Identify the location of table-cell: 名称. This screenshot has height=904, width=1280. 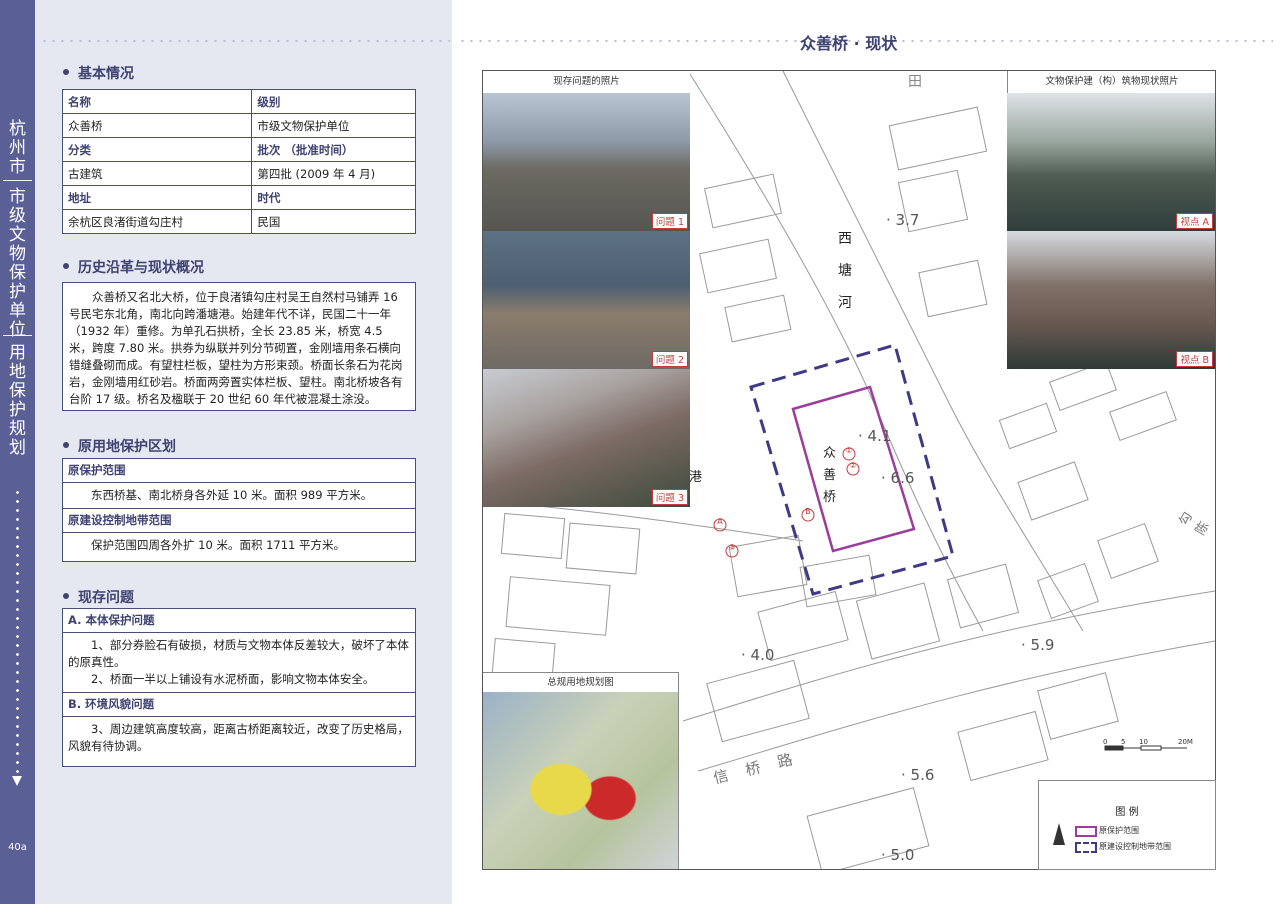
(157, 101).